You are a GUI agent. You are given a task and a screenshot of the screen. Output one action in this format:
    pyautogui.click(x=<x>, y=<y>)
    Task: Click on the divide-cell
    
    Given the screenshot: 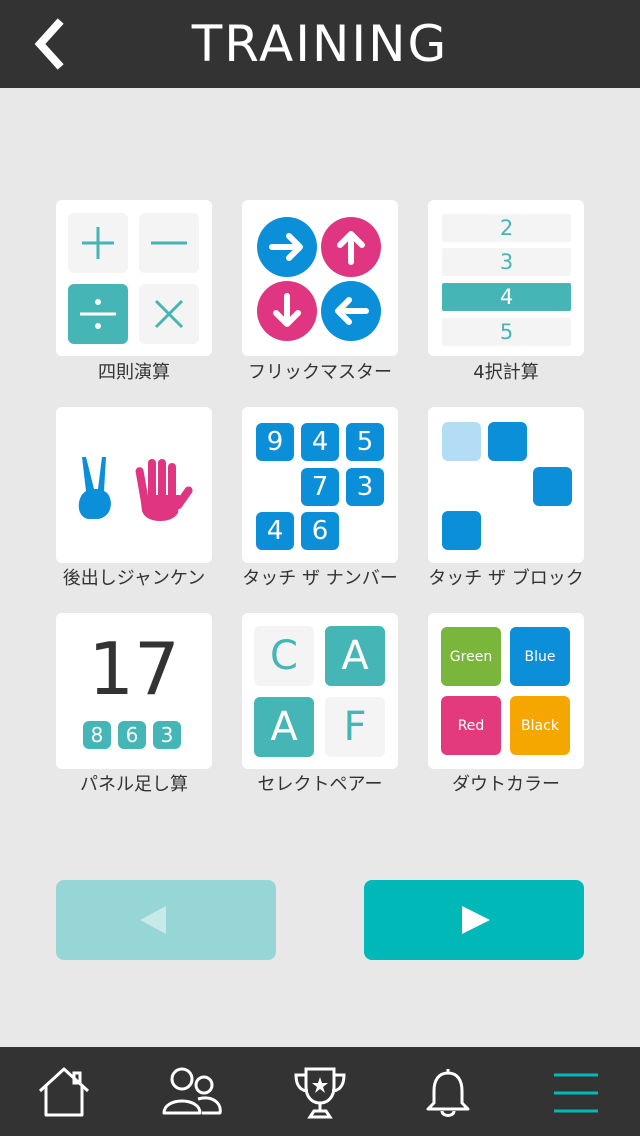 What is the action you would take?
    pyautogui.click(x=98, y=314)
    